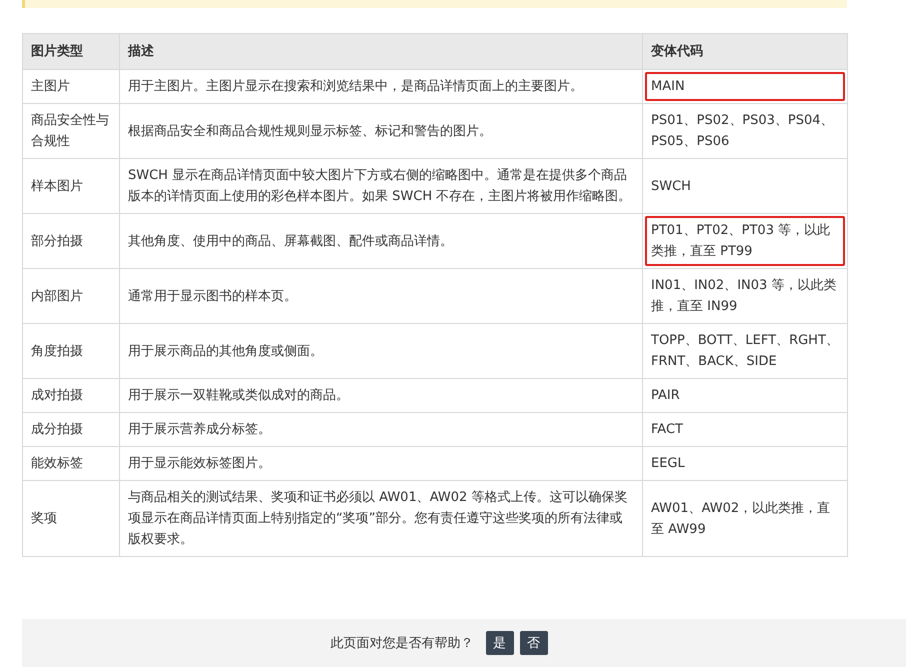  What do you see at coordinates (744, 296) in the screenshot?
I see `table-cell-text: IN01、IN02、IN03 等，以此类推，直至 IN99` at bounding box center [744, 296].